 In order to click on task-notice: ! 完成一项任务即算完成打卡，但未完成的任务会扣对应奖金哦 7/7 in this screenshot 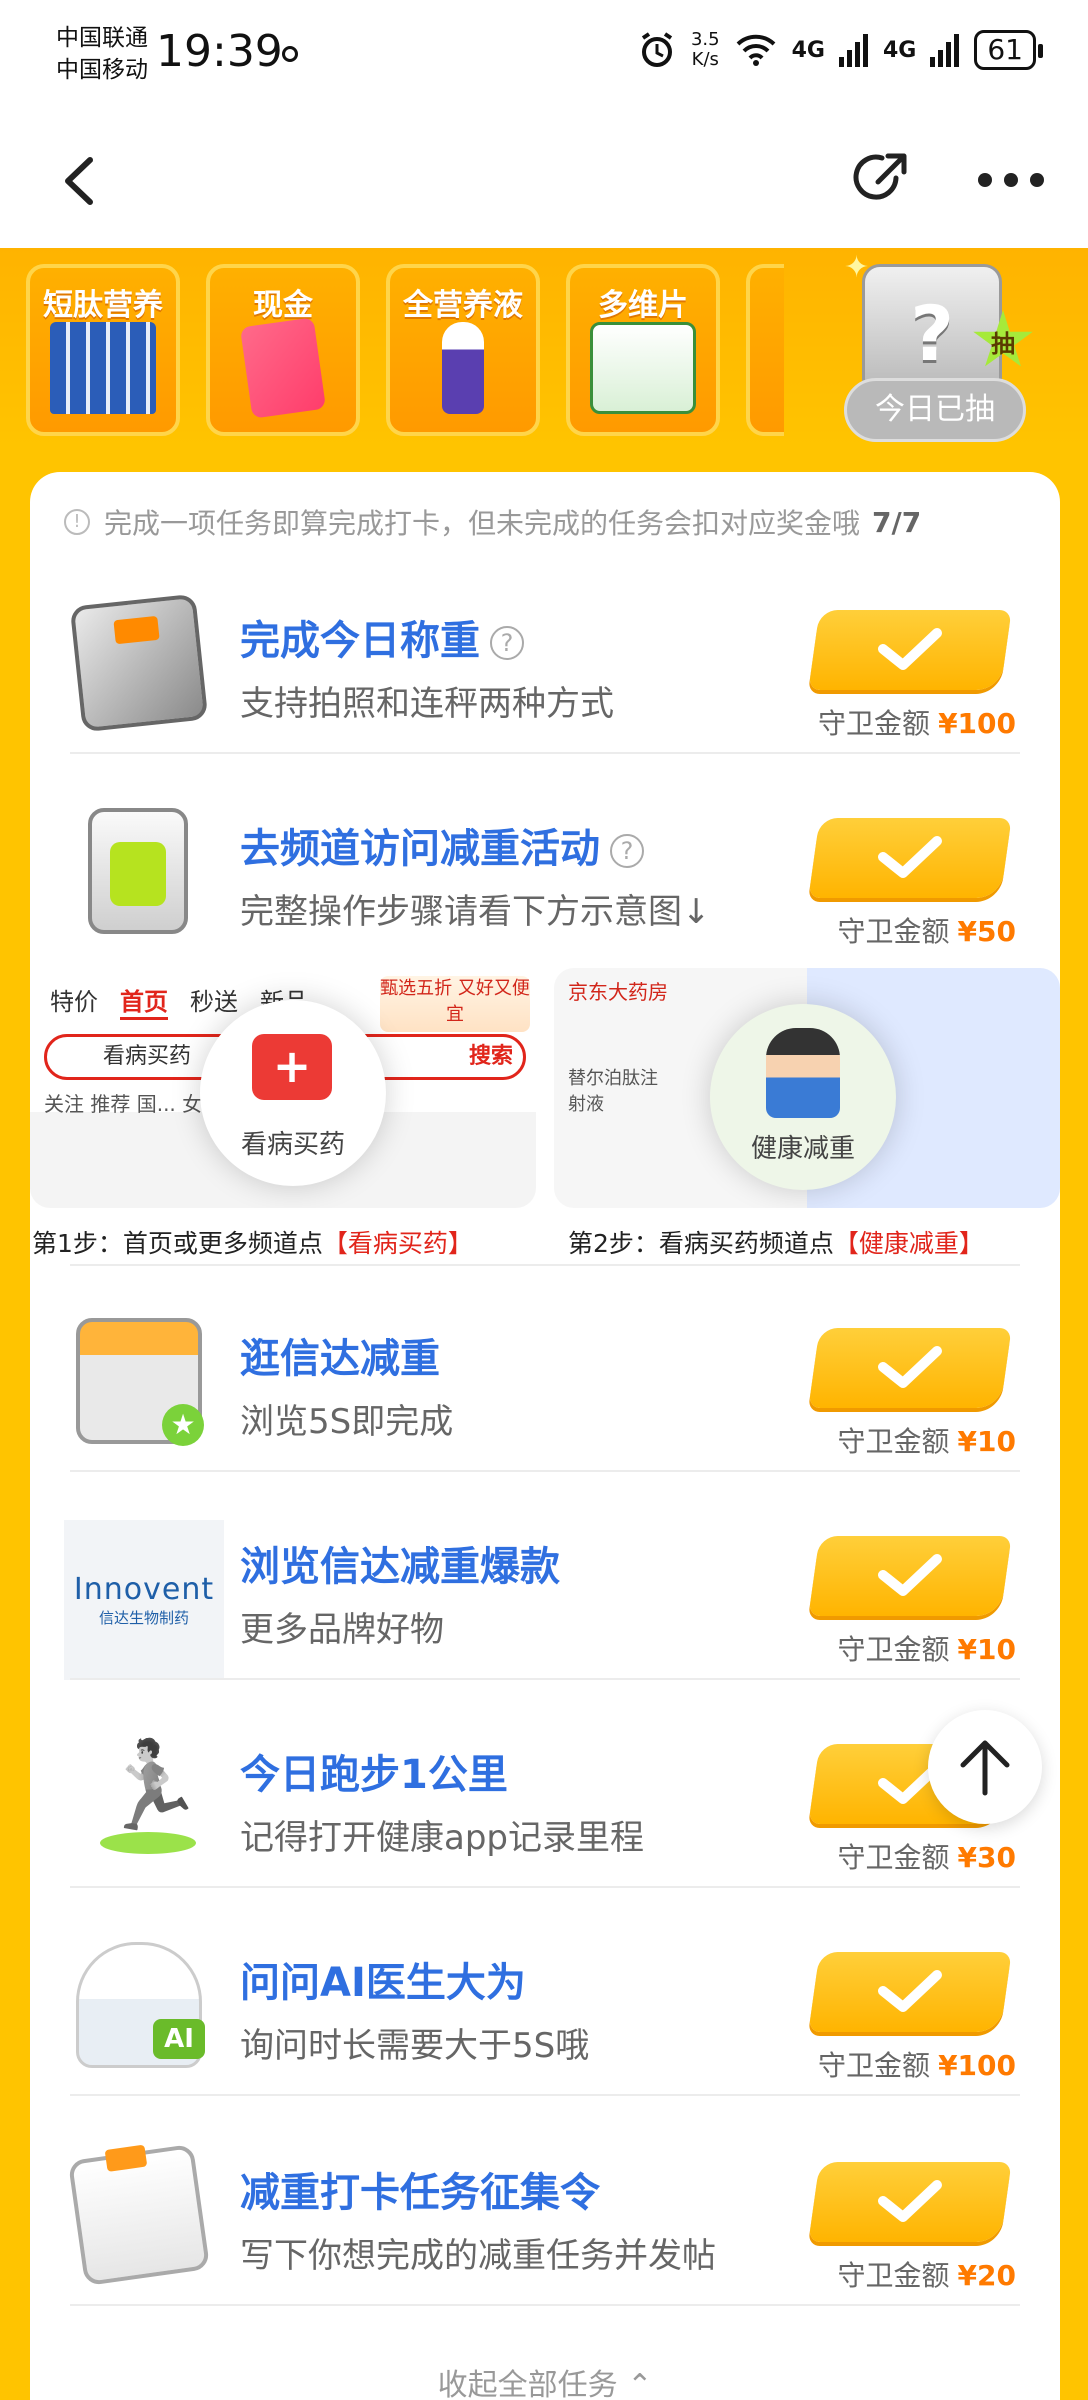, I will do `click(549, 522)`.